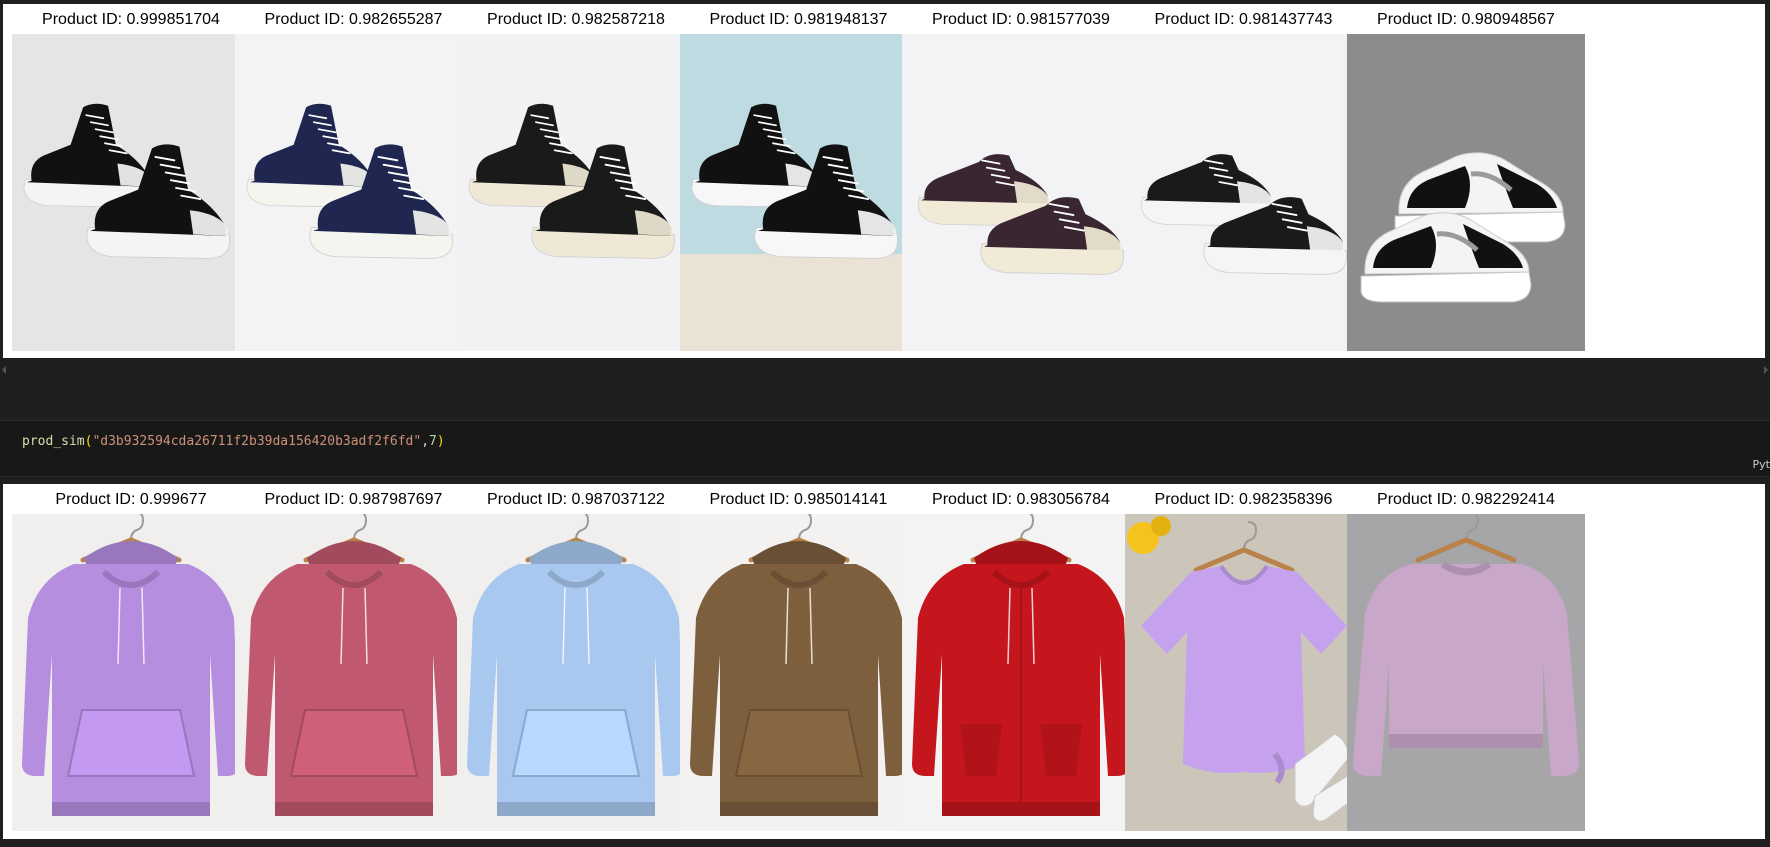 Image resolution: width=1770 pixels, height=847 pixels. Describe the element at coordinates (1446, 287) in the screenshot. I see `sneaker-sole` at that location.